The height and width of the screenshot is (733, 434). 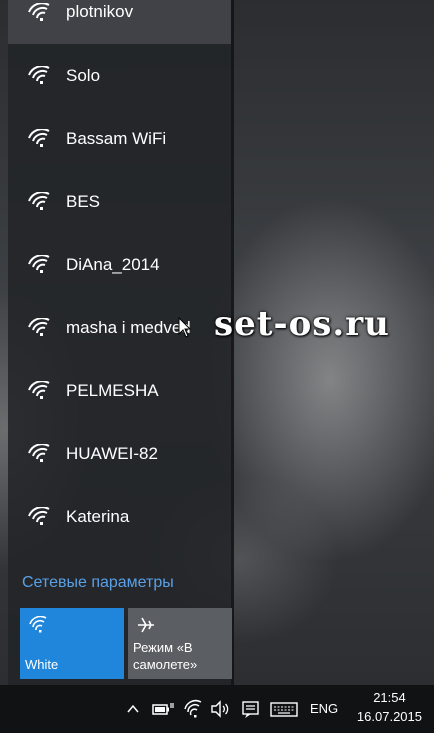 I want to click on network-item-pelmesha: PELMESHA, so click(x=119, y=390).